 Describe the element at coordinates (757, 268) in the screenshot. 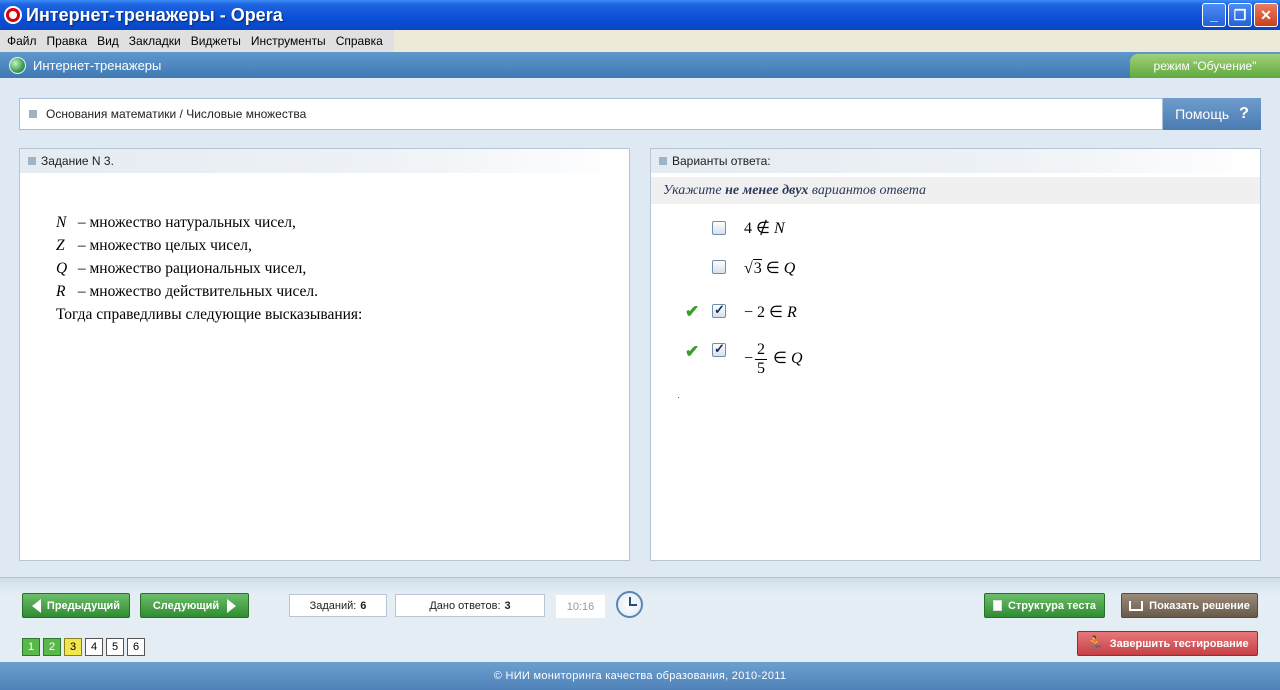

I see `expr-radicand: 3` at that location.